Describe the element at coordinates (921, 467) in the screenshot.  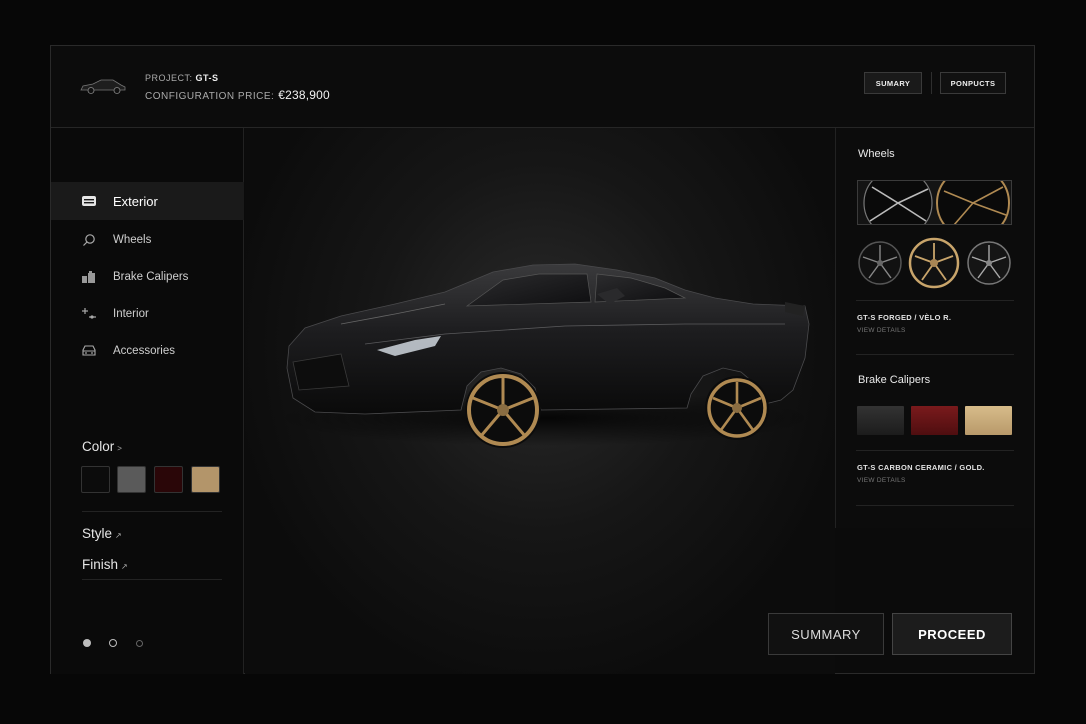
I see `selected-caliper-name: GT-S CARBON CERAMIC / GOLD.` at that location.